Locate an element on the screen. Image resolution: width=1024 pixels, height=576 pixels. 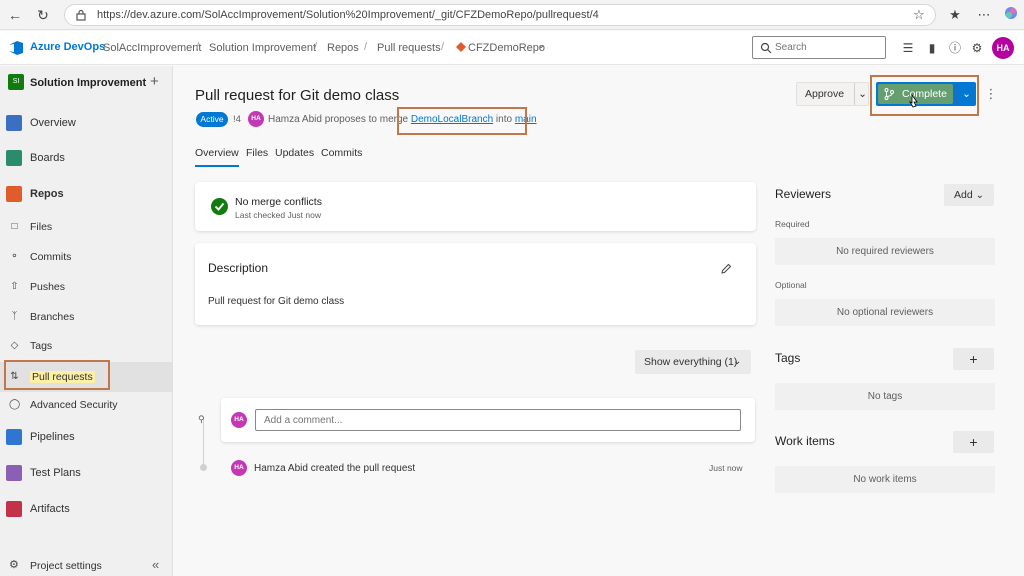
tags-empty: No tags is located at coordinates (885, 396).